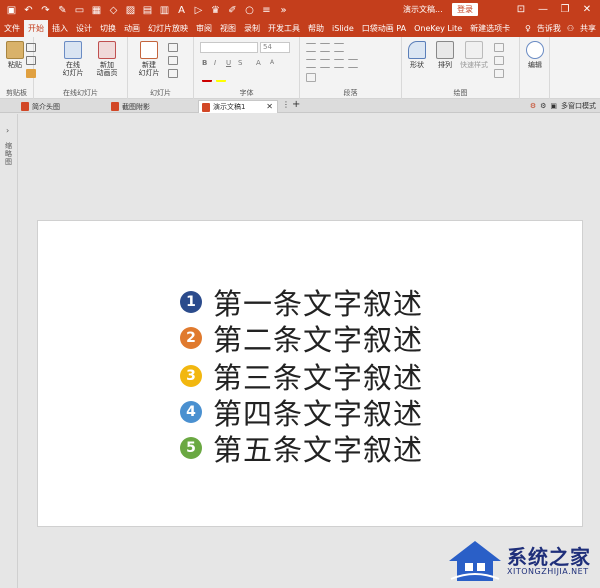 Image resolution: width=600 pixels, height=588 pixels. Describe the element at coordinates (301, 412) in the screenshot. I see `list-item: 4 第四条文字叙述` at that location.